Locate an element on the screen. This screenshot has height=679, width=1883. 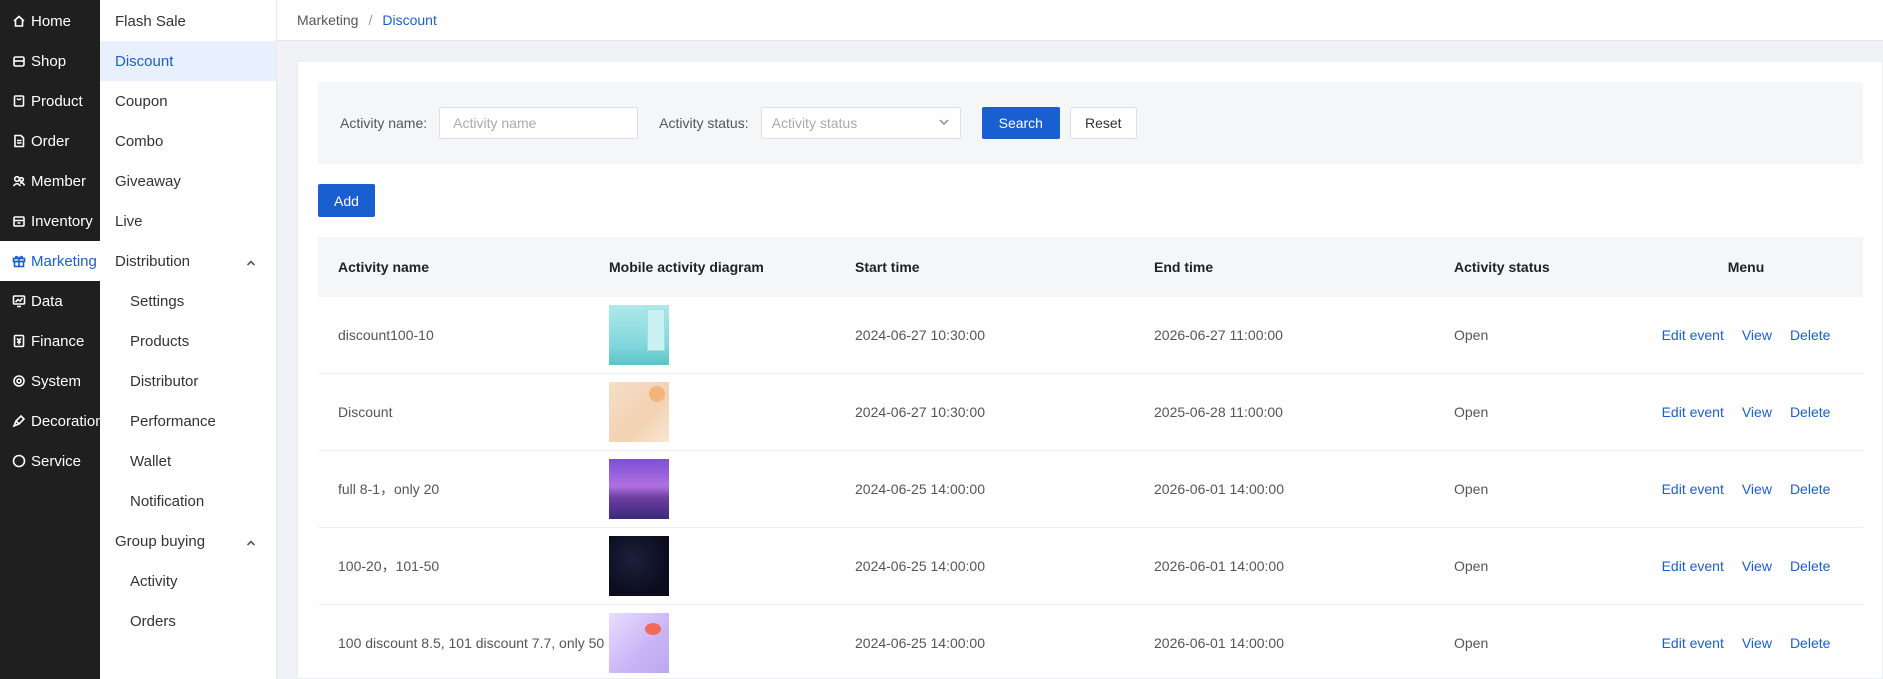
subnav-item-notification: Notification is located at coordinates (188, 501).